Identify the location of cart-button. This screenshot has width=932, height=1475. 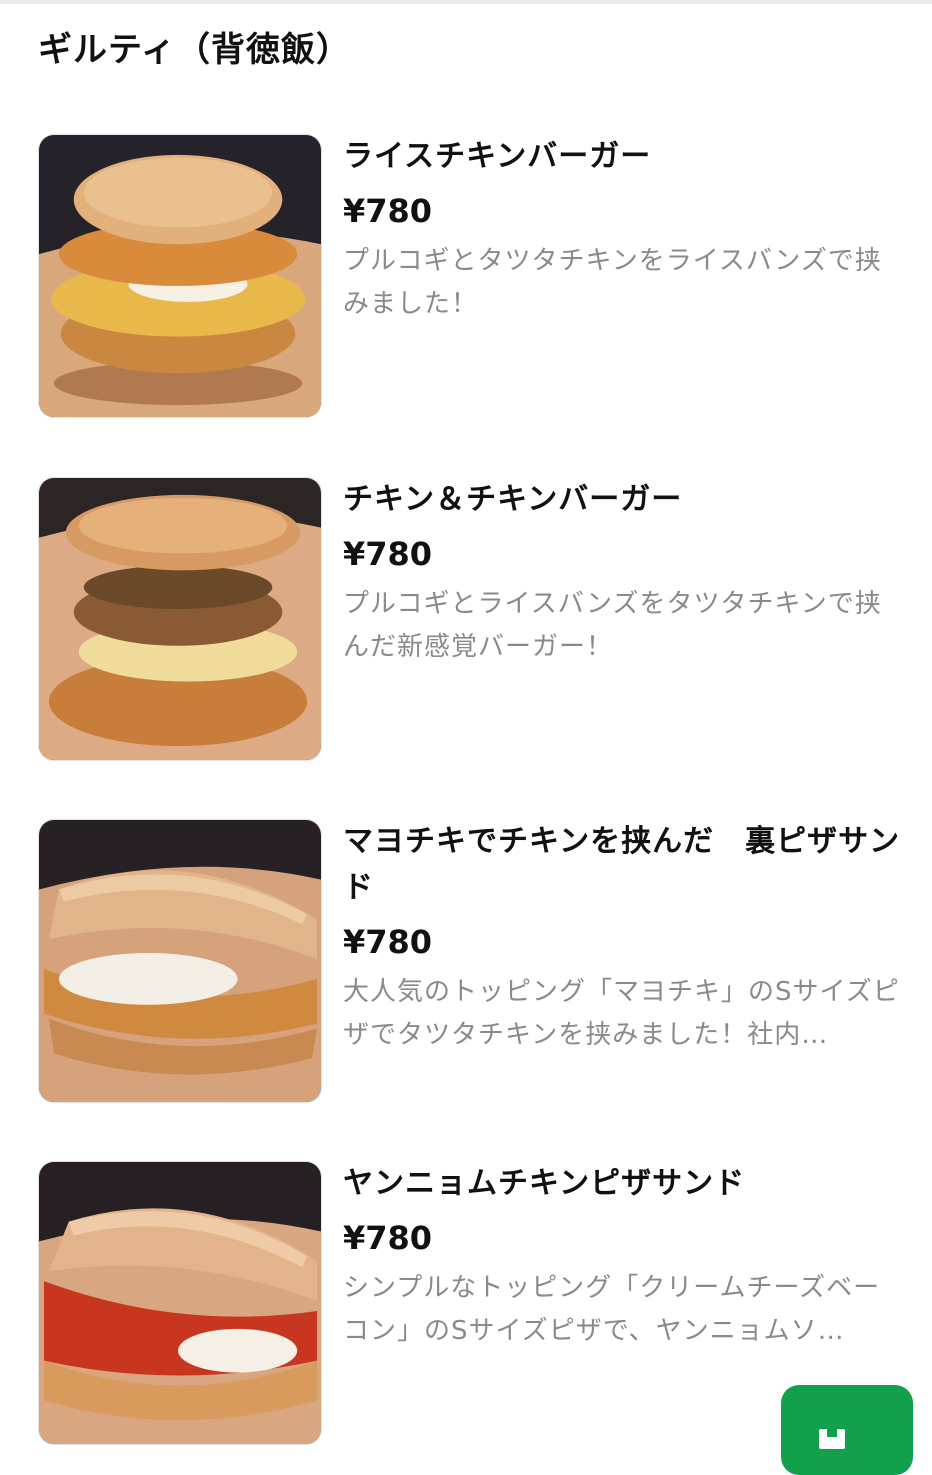
(847, 1430).